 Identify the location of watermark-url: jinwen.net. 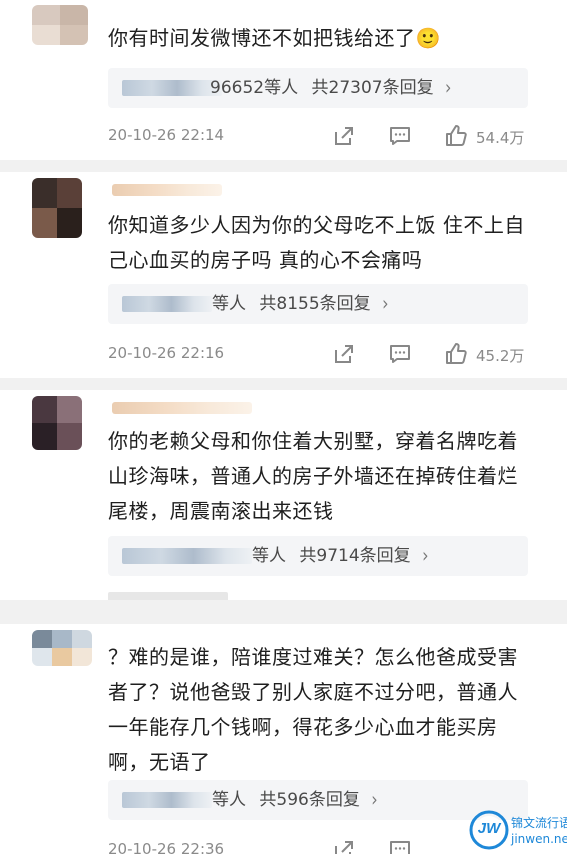
(539, 839).